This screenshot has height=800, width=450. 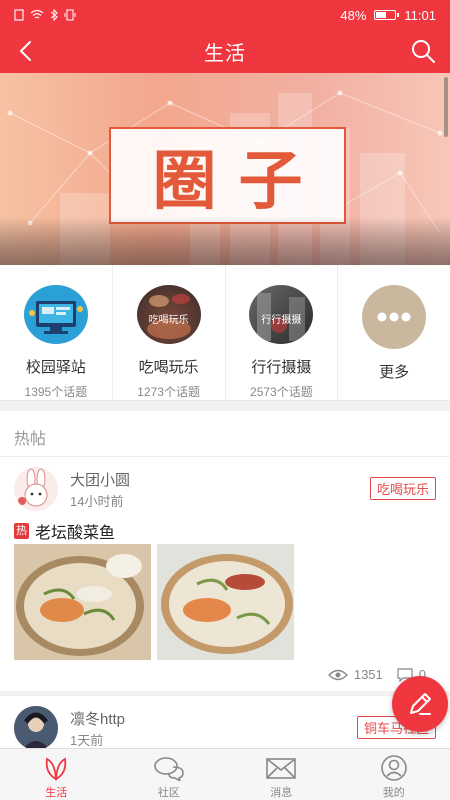 What do you see at coordinates (45, 15) in the screenshot?
I see `status-icons-left` at bounding box center [45, 15].